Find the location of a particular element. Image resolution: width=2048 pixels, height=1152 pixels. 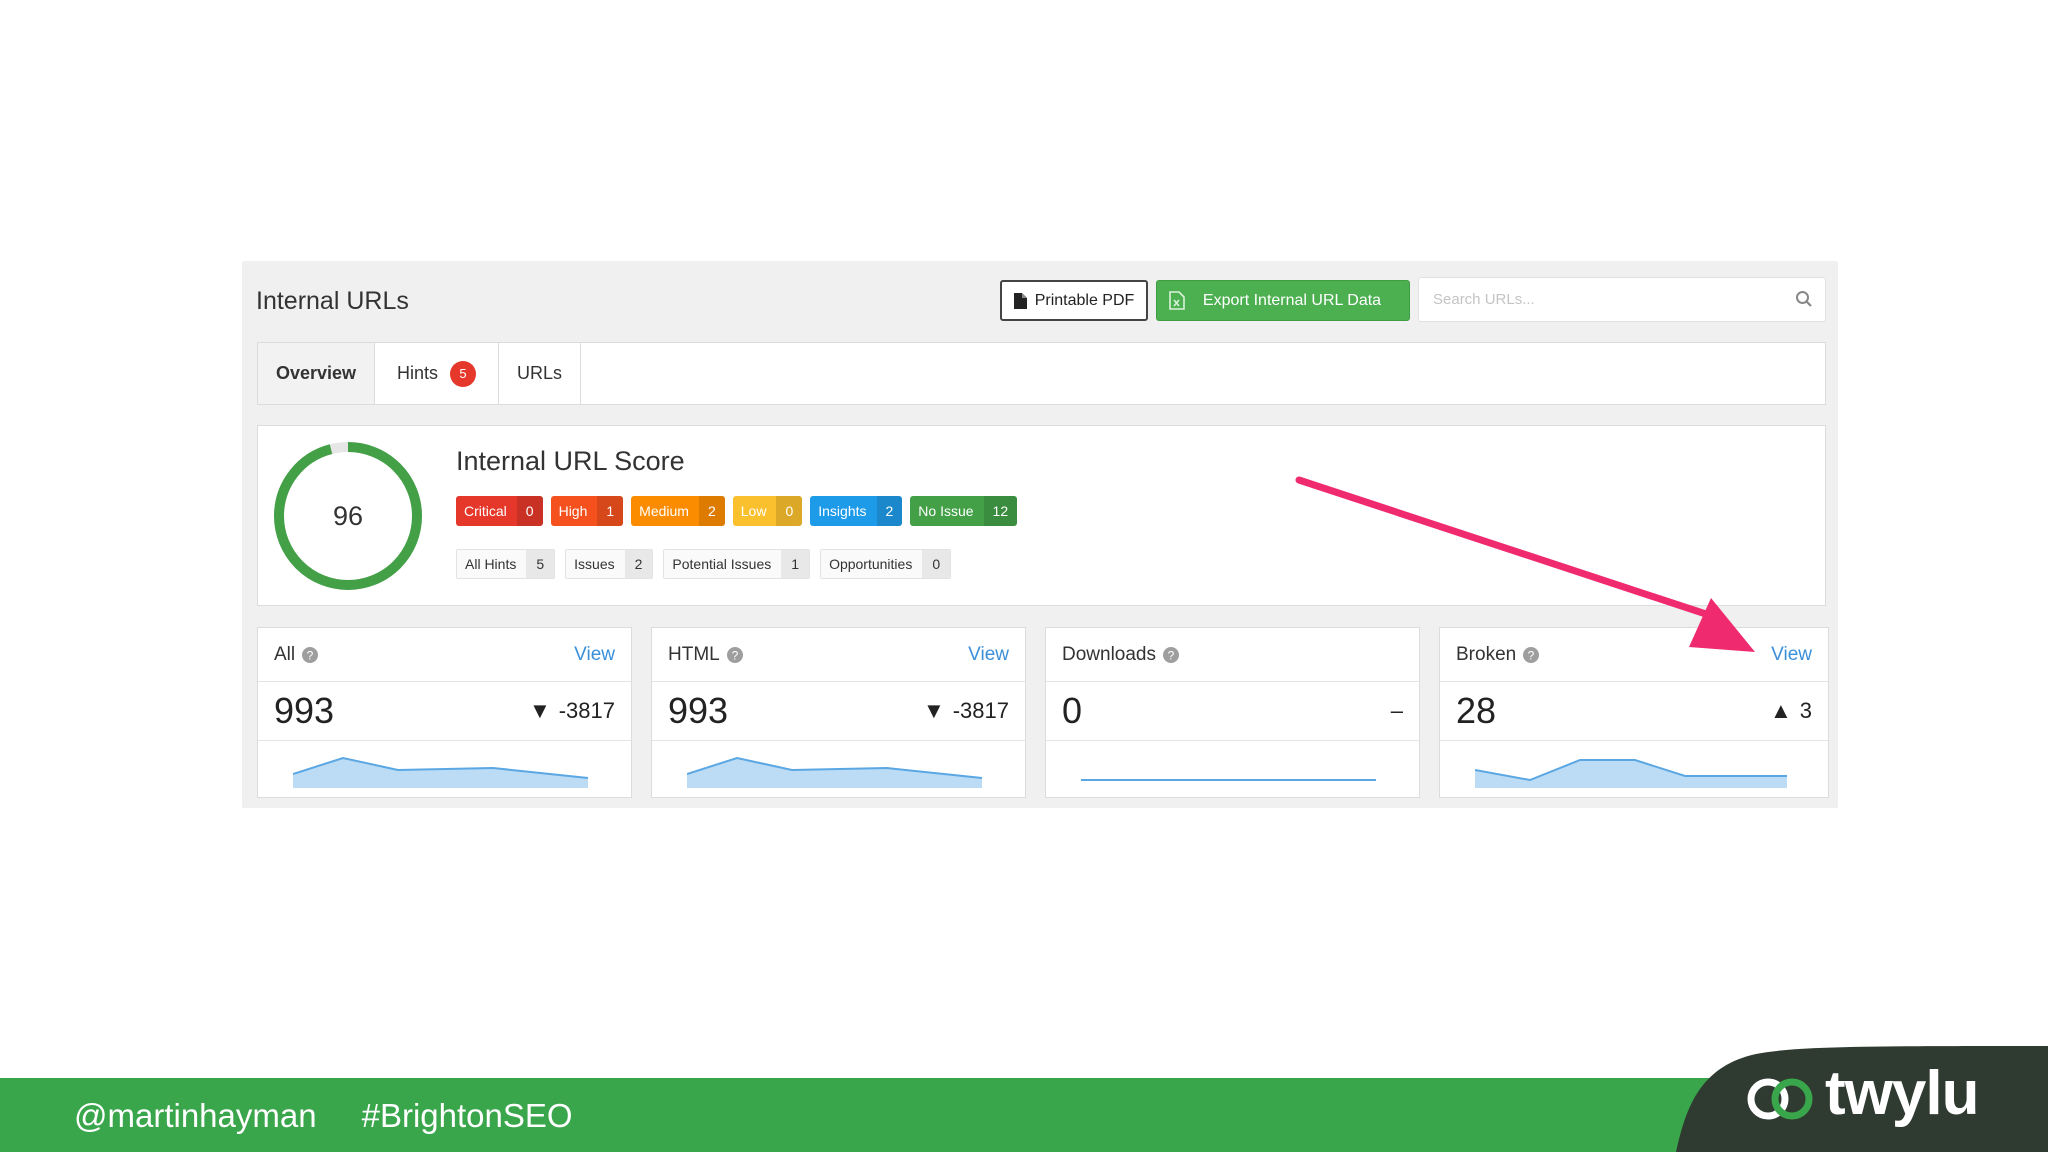

printable-pdf-label: Printable PDF is located at coordinates (1084, 300).